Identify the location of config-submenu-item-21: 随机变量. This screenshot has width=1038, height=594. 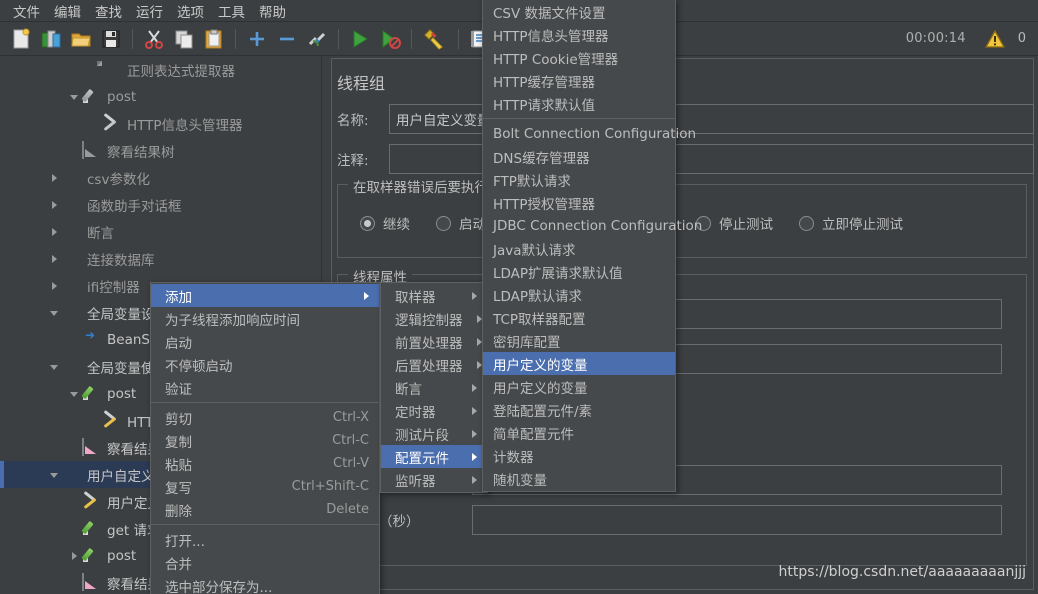
(579, 478).